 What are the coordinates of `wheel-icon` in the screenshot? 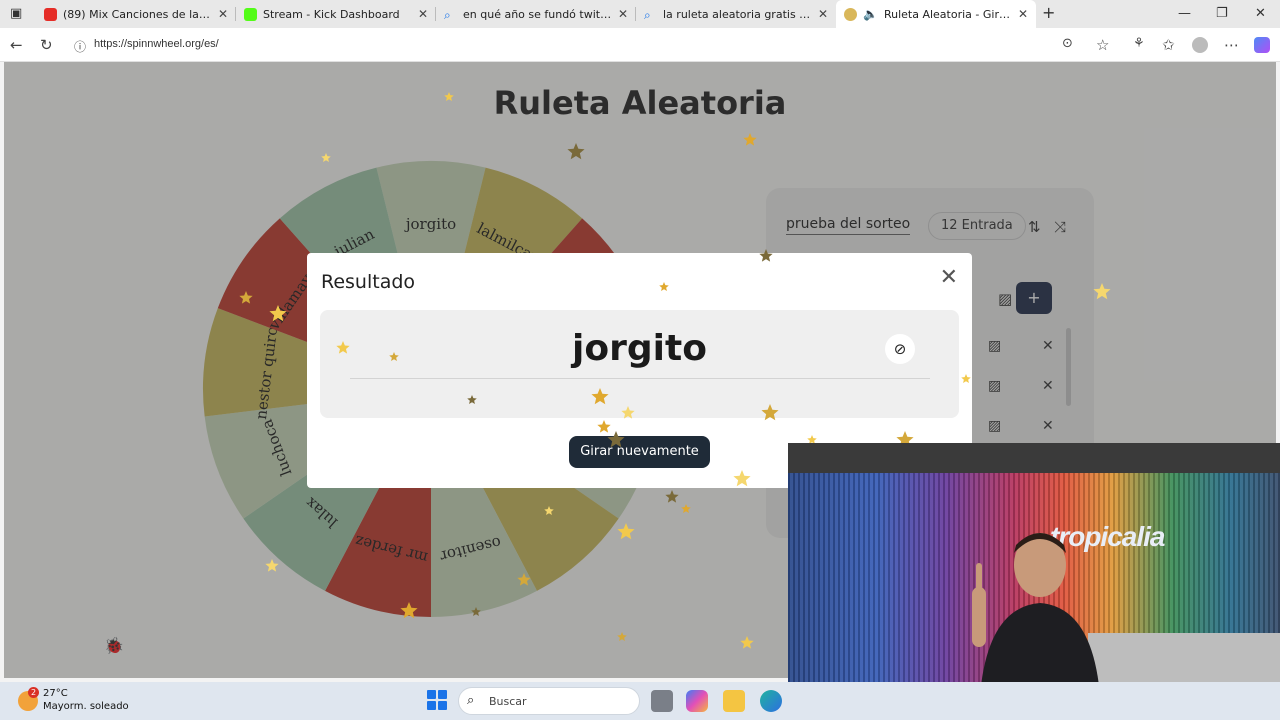 It's located at (850, 14).